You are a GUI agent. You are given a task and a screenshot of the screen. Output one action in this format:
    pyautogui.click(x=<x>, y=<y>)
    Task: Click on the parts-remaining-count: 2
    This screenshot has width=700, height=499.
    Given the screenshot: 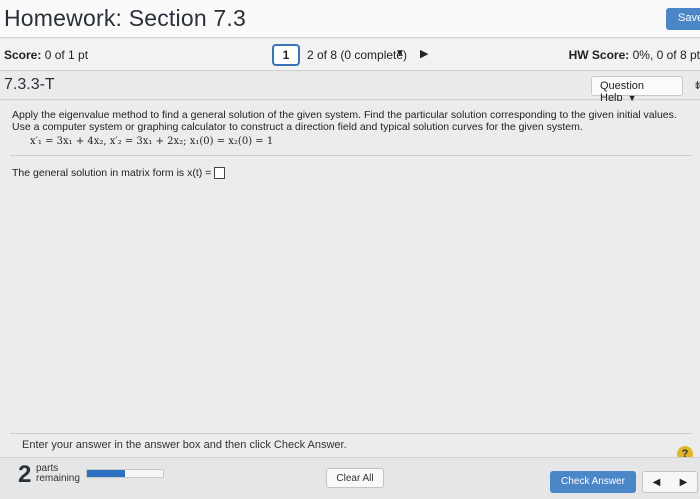 What is the action you would take?
    pyautogui.click(x=25, y=474)
    